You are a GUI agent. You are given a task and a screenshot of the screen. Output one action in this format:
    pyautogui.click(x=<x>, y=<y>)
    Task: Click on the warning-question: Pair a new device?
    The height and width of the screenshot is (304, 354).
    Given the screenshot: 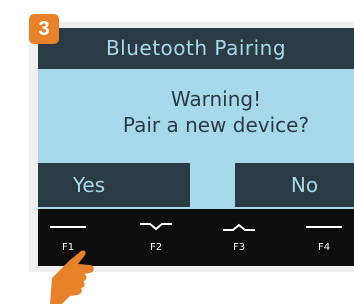 What is the action you would take?
    pyautogui.click(x=216, y=125)
    